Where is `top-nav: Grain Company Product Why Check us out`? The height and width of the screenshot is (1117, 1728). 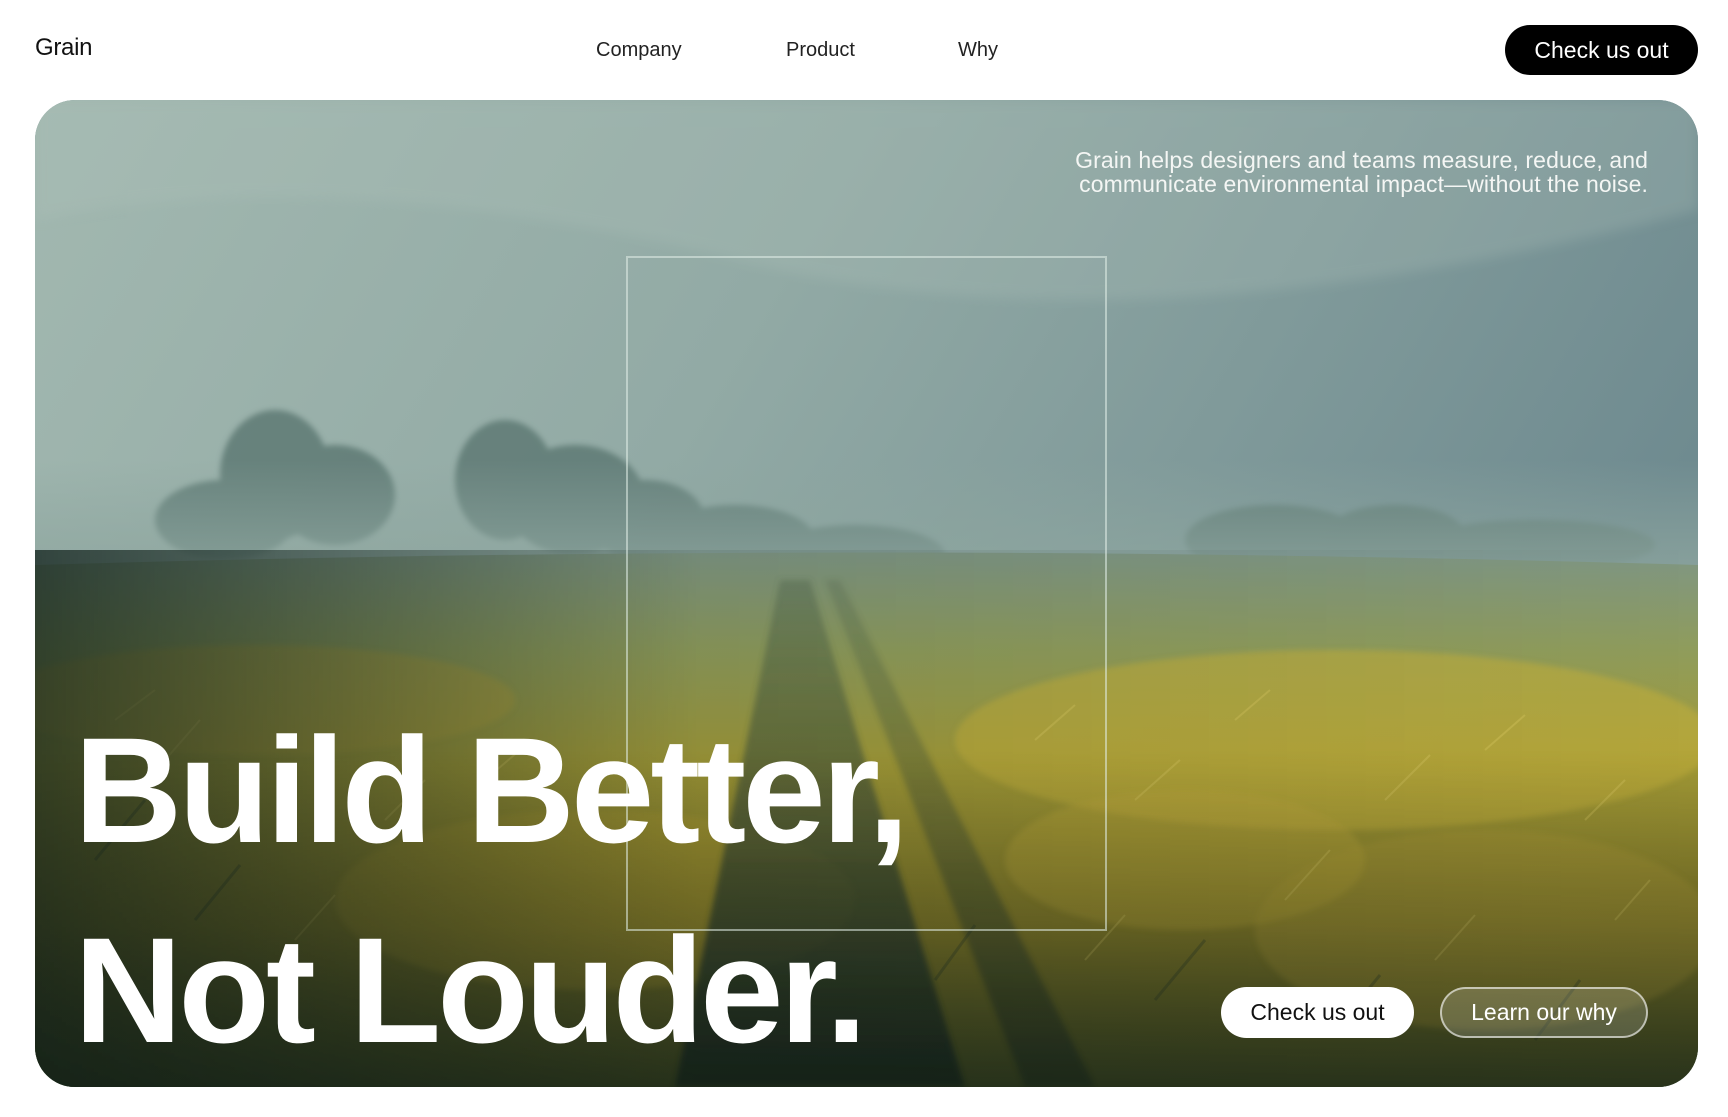
top-nav: Grain Company Product Why Check us out is located at coordinates (864, 50).